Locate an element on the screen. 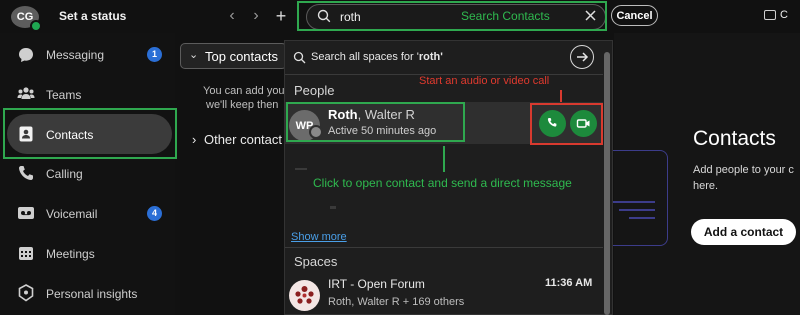  insights-icon is located at coordinates (26, 293).